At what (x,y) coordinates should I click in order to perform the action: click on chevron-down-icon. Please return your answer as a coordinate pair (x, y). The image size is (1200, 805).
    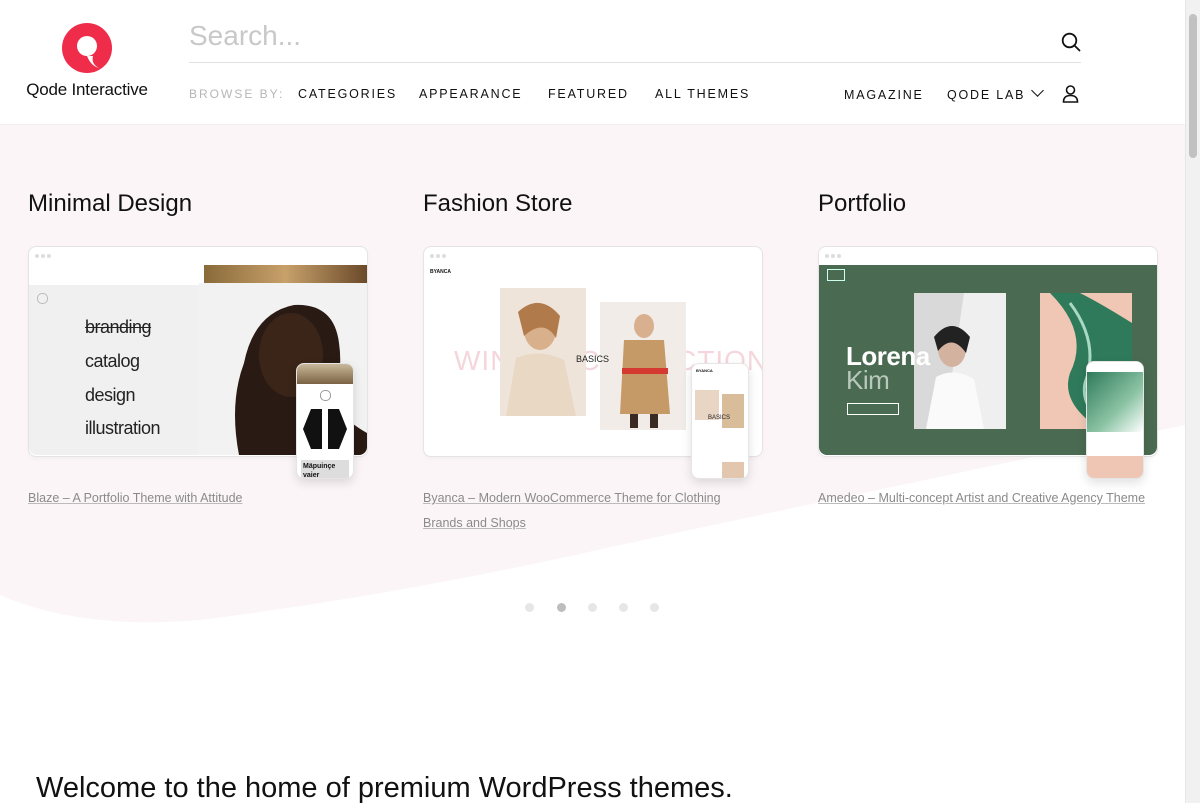
    Looking at the image, I should click on (1038, 90).